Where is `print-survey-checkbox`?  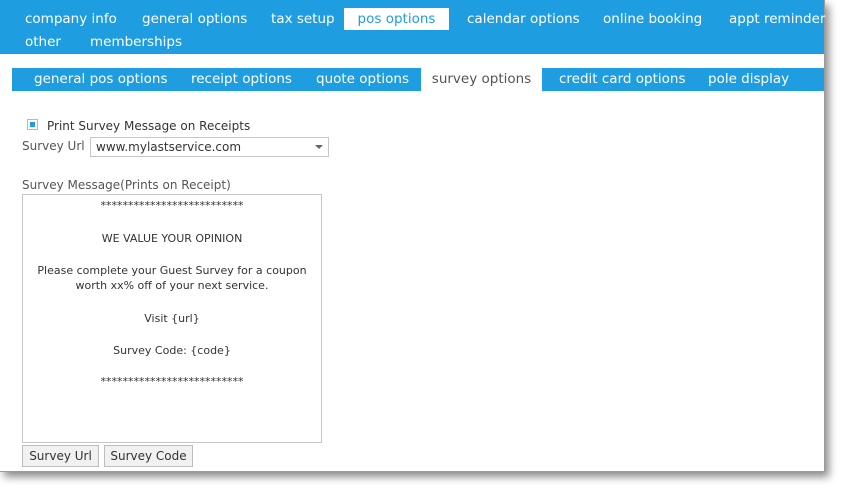
print-survey-checkbox is located at coordinates (32, 124).